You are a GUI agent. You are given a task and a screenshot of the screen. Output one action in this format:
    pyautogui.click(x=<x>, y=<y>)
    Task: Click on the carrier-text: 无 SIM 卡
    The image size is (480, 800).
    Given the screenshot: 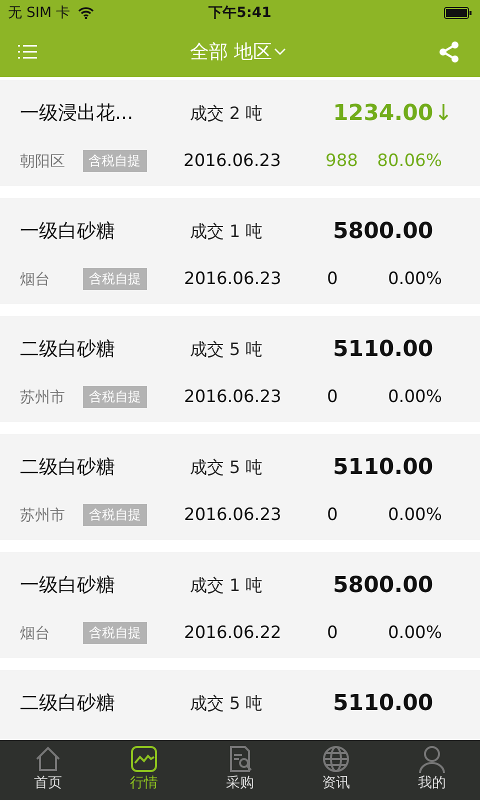 What is the action you would take?
    pyautogui.click(x=39, y=13)
    